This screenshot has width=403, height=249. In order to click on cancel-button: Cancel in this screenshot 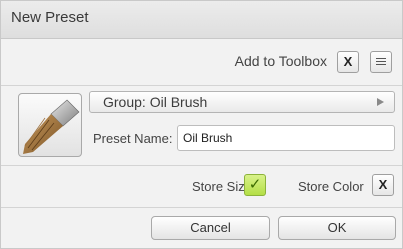, I will do `click(210, 228)`.